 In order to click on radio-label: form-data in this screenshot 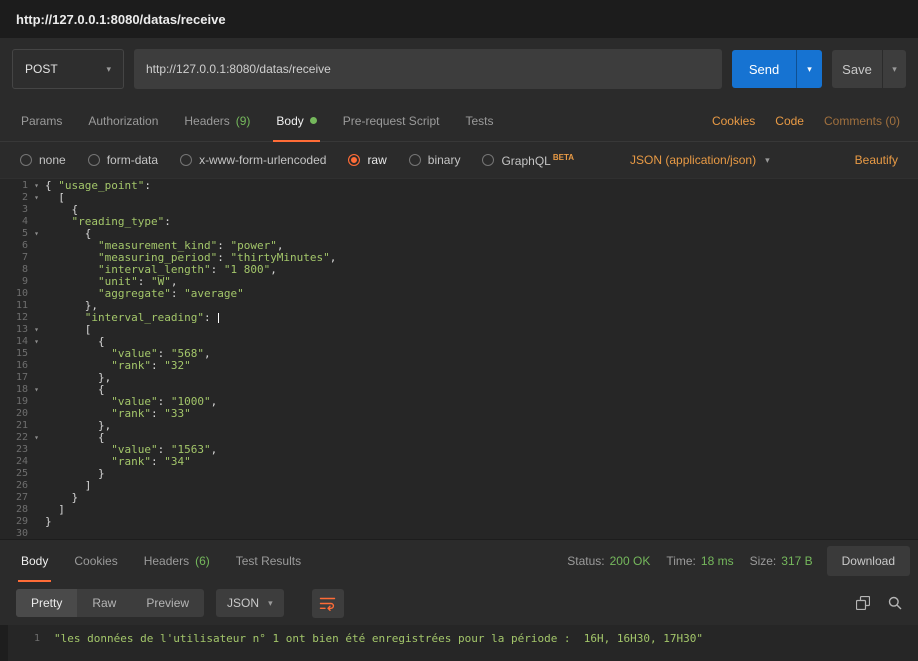, I will do `click(132, 160)`.